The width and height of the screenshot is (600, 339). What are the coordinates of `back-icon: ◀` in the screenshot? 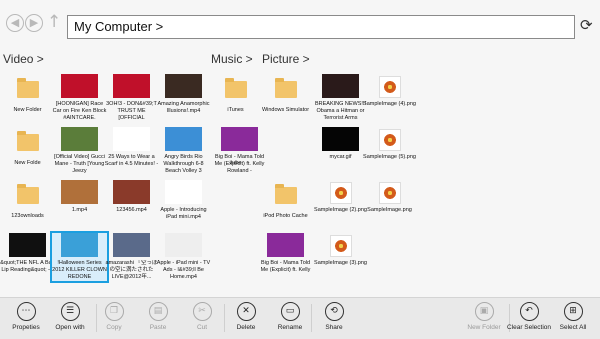 It's located at (15, 23).